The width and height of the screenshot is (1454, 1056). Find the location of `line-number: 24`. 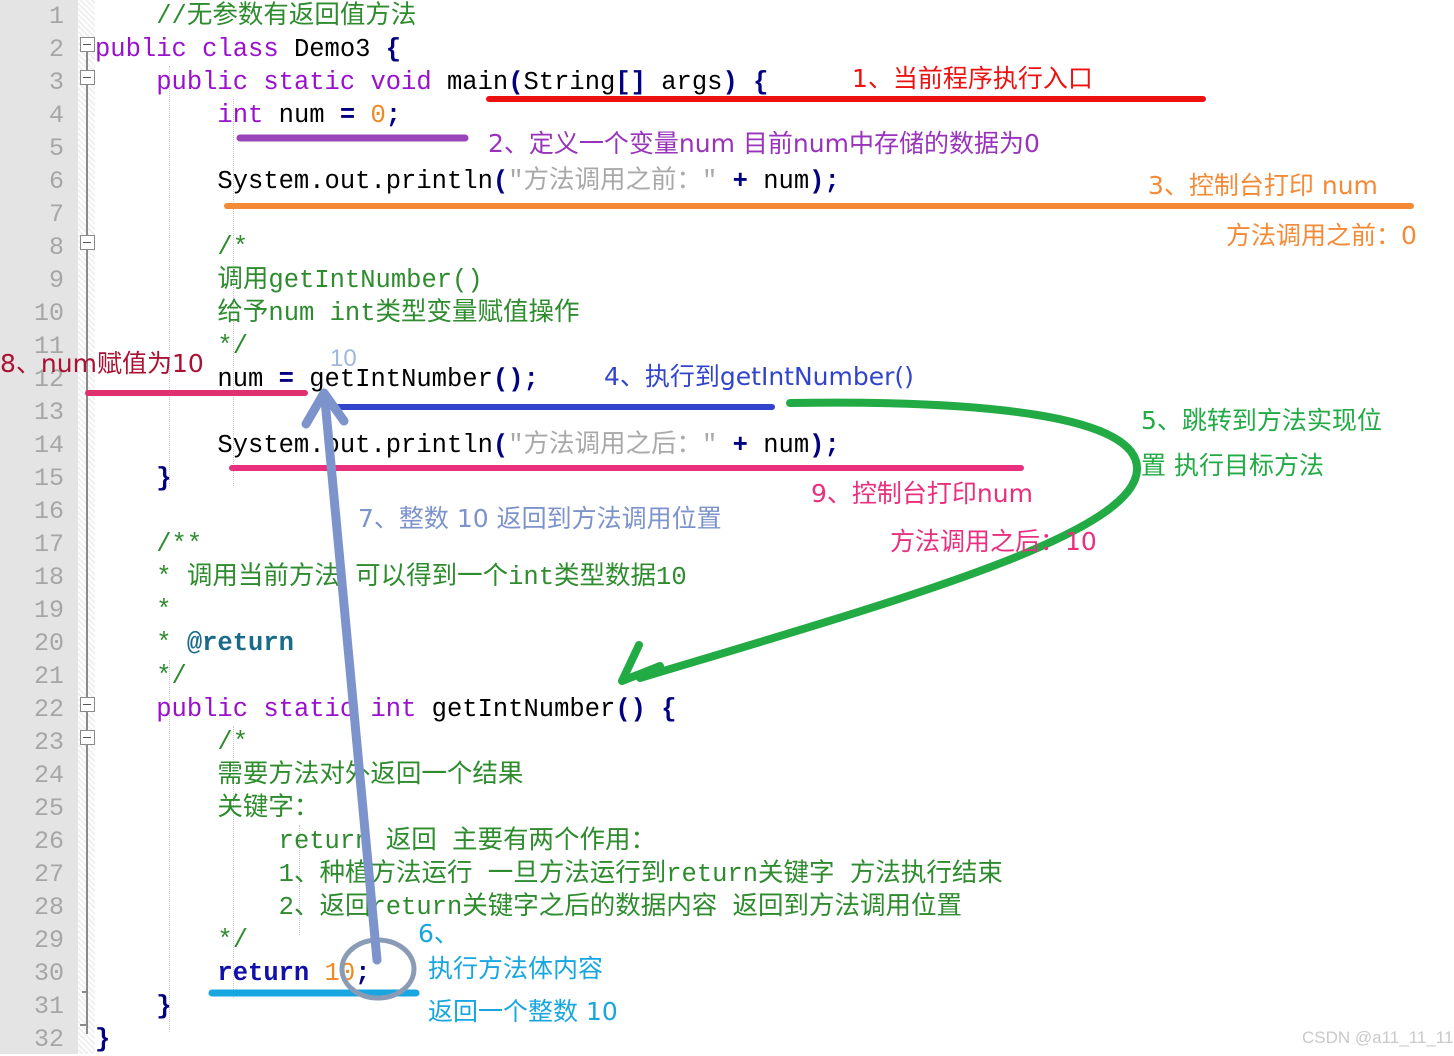

line-number: 24 is located at coordinates (48, 775).